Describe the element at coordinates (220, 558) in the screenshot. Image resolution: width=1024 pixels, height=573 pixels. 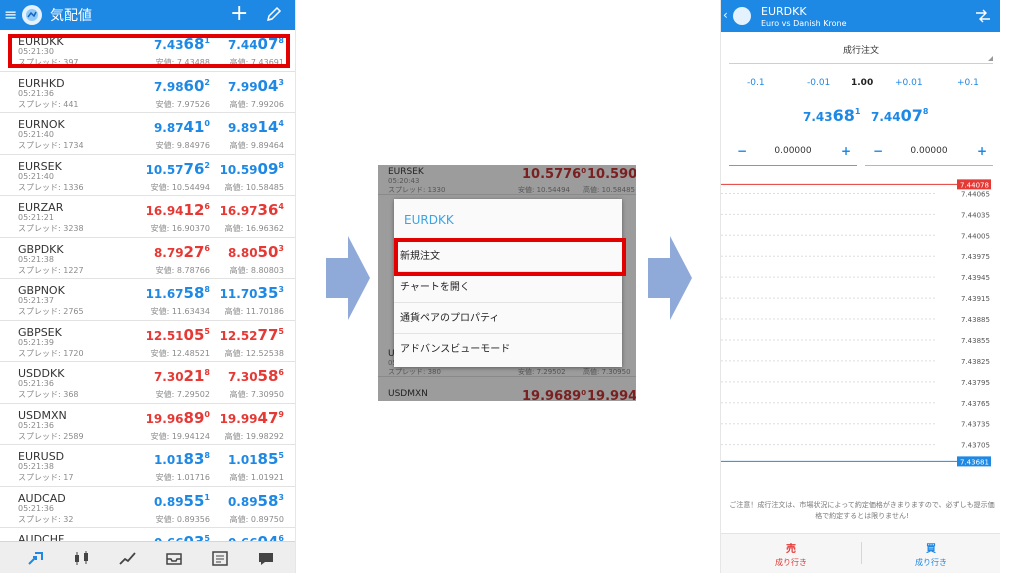
I see `news-icon` at that location.